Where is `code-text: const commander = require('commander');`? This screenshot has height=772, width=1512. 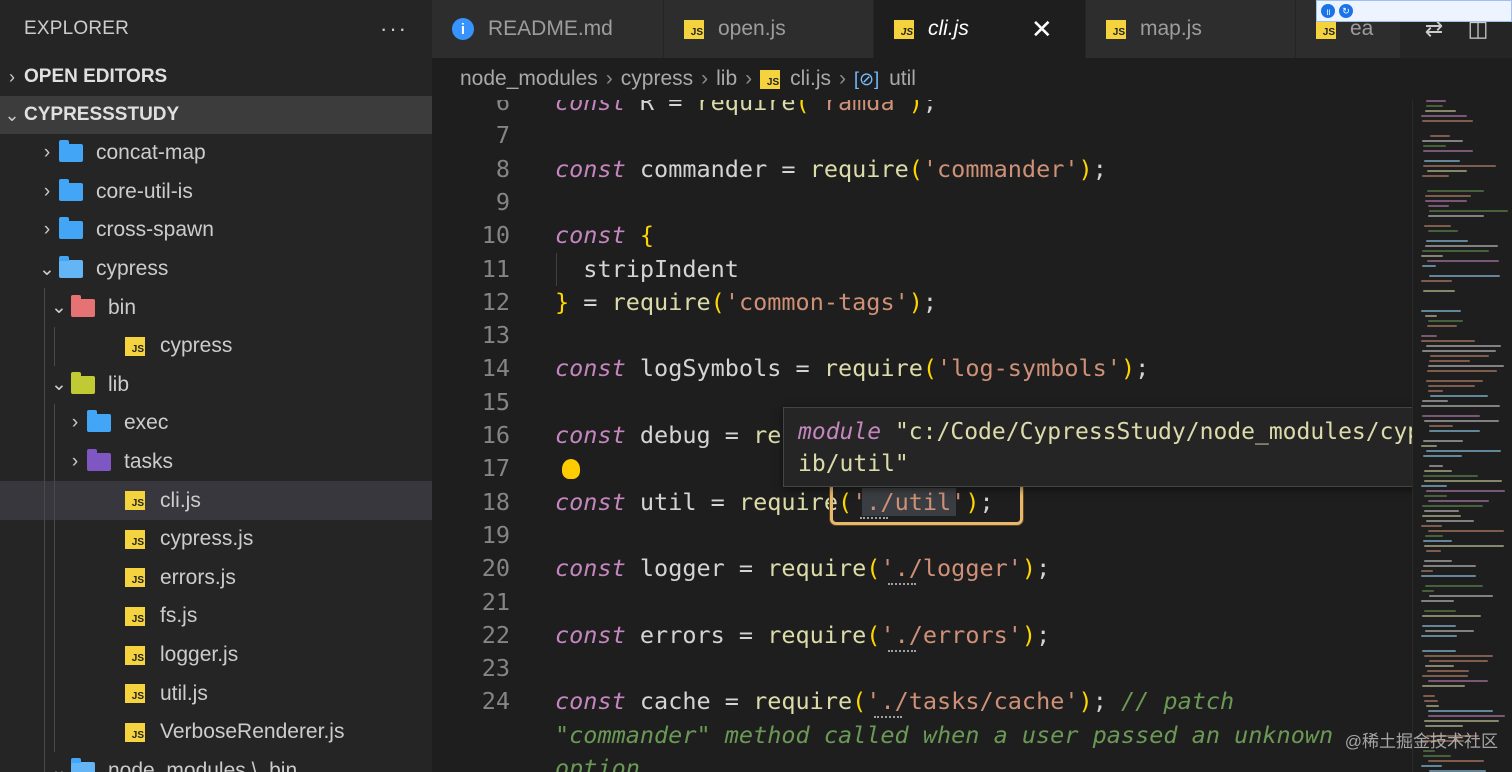 code-text: const commander = require('commander'); is located at coordinates (831, 168).